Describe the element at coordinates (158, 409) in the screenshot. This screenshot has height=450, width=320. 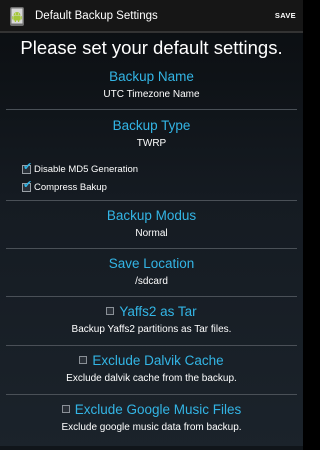
I see `exclude-google-music-label: Exclude Google Music Files` at that location.